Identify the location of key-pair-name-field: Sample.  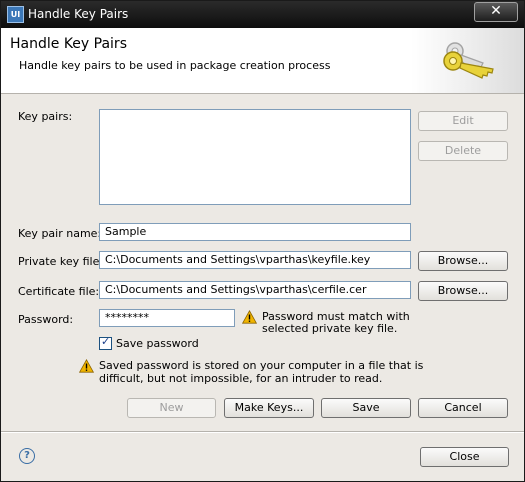
(255, 232).